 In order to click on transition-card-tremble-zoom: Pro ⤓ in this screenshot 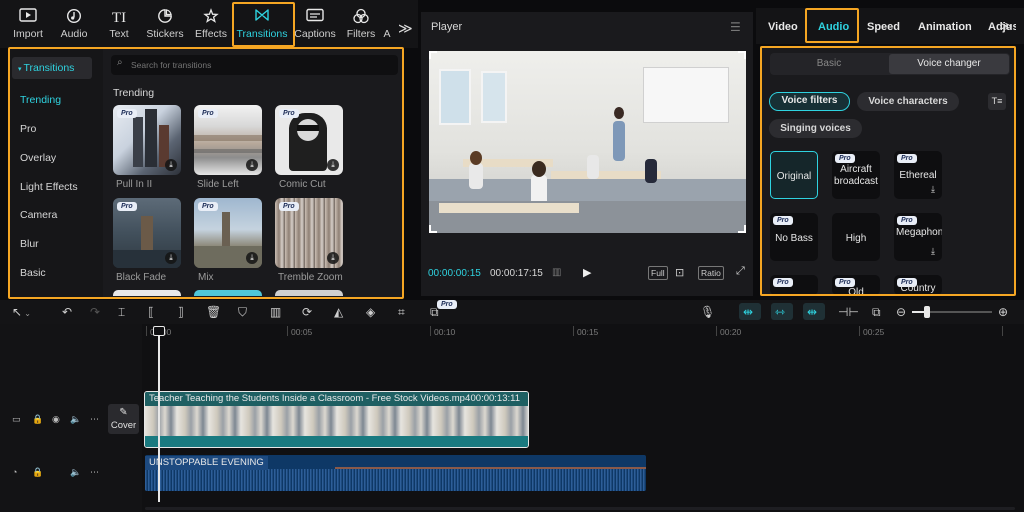, I will do `click(309, 233)`.